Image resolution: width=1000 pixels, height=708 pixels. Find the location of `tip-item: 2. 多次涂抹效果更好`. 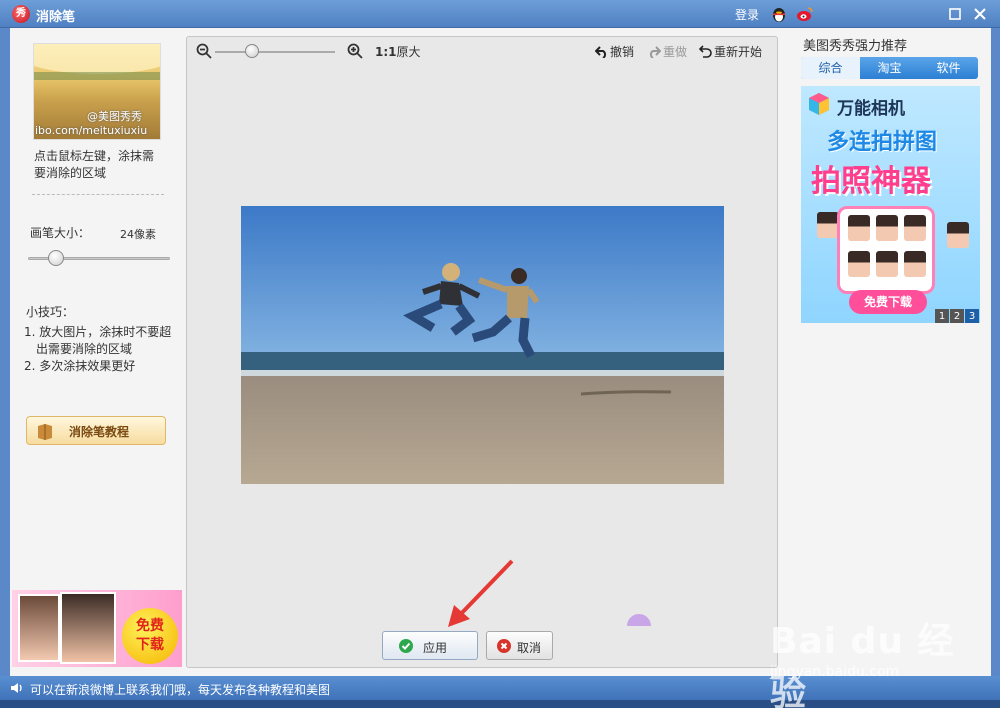

tip-item: 2. 多次涂抹效果更好 is located at coordinates (80, 366).